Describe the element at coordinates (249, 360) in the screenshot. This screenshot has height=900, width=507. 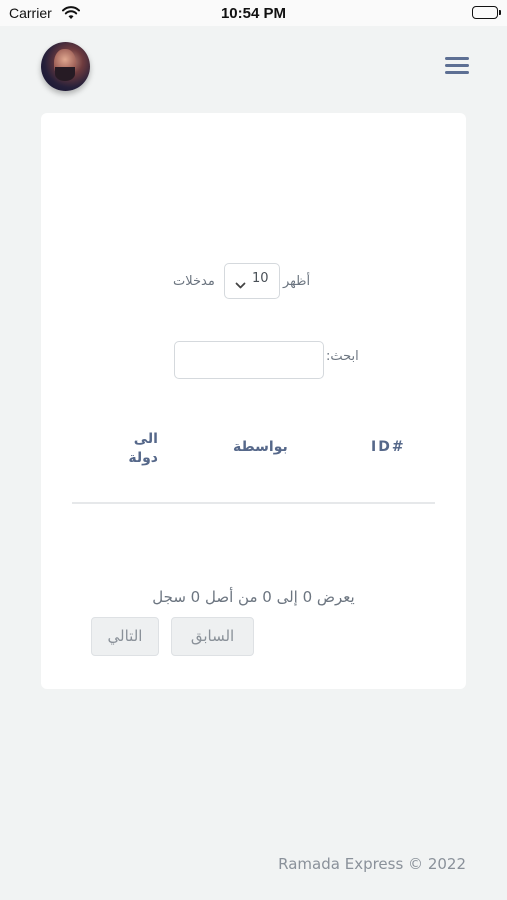
I see `search-input` at that location.